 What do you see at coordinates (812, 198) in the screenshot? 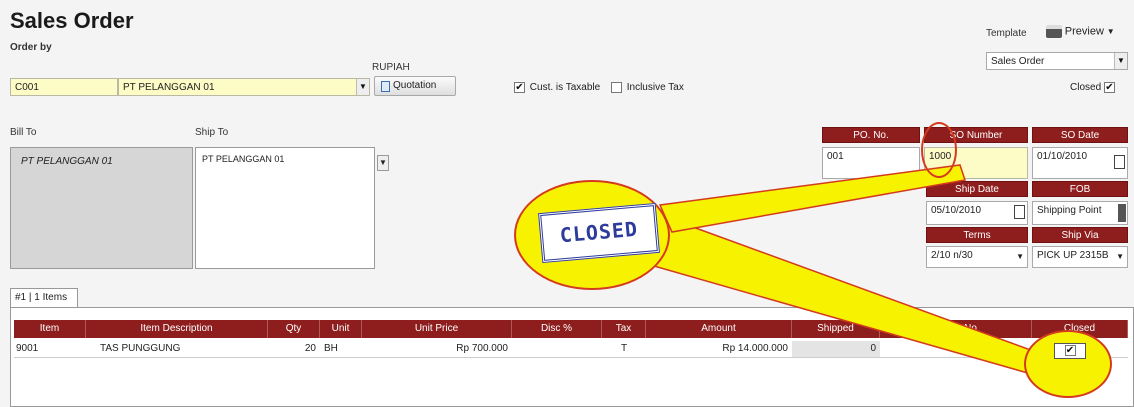
I see `callout-beam-top` at bounding box center [812, 198].